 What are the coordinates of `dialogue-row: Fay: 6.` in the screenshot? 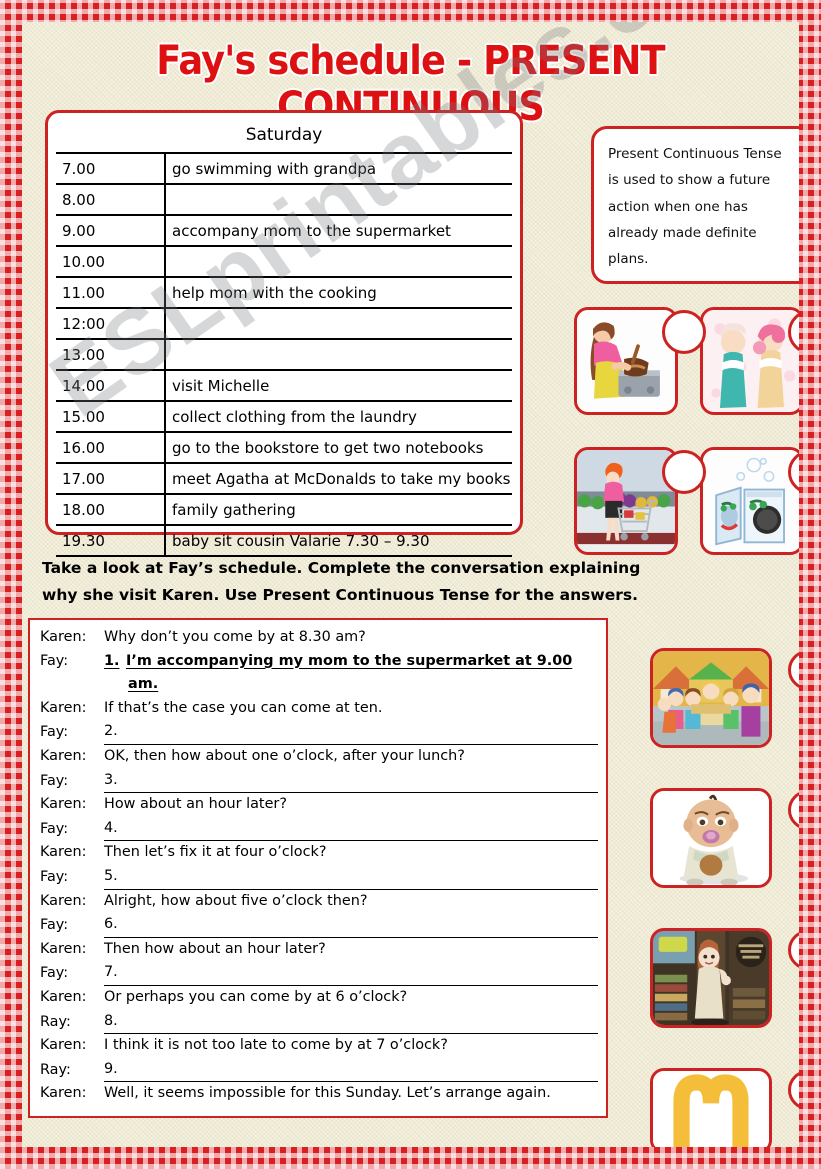 It's located at (319, 925).